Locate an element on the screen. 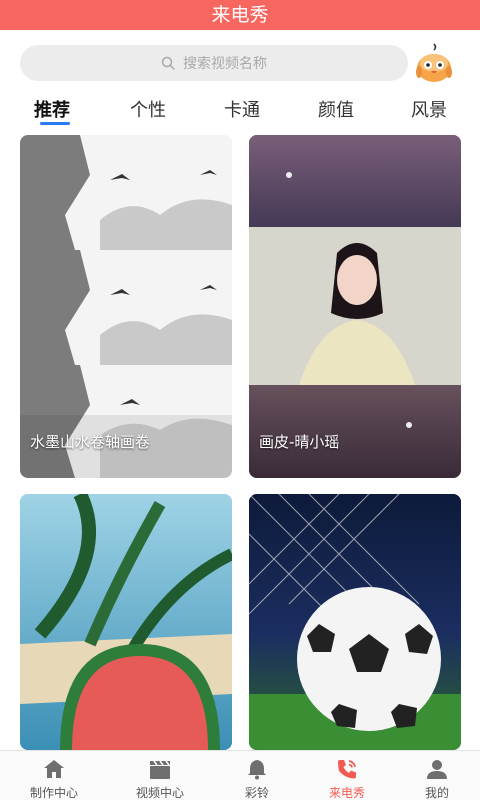 The height and width of the screenshot is (800, 480). nav-item-ringtone: 彩铃 is located at coordinates (257, 775).